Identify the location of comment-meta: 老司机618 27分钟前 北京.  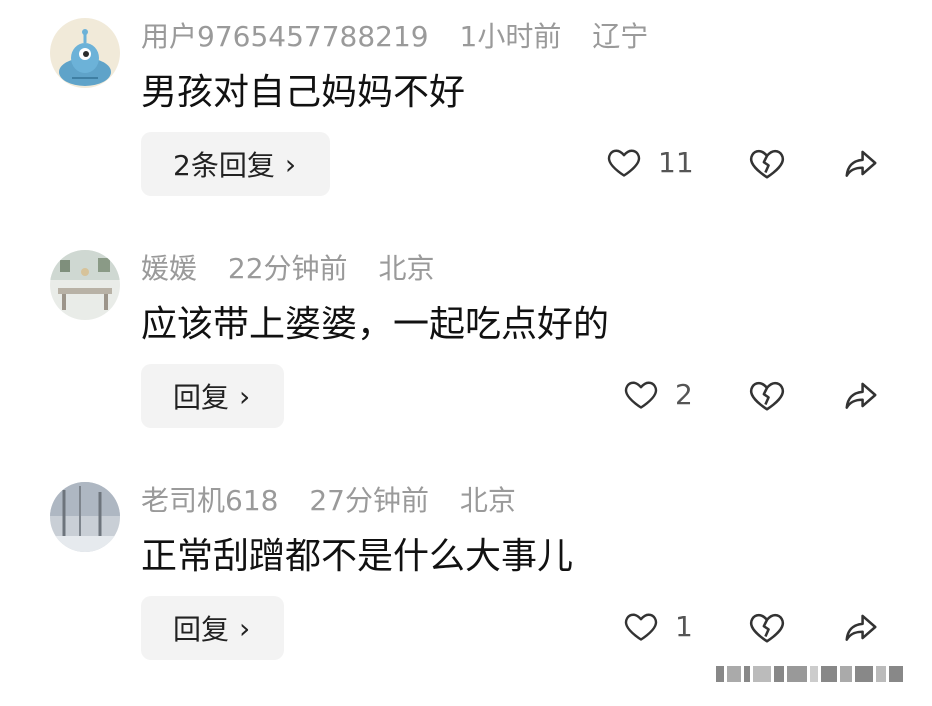
(339, 501).